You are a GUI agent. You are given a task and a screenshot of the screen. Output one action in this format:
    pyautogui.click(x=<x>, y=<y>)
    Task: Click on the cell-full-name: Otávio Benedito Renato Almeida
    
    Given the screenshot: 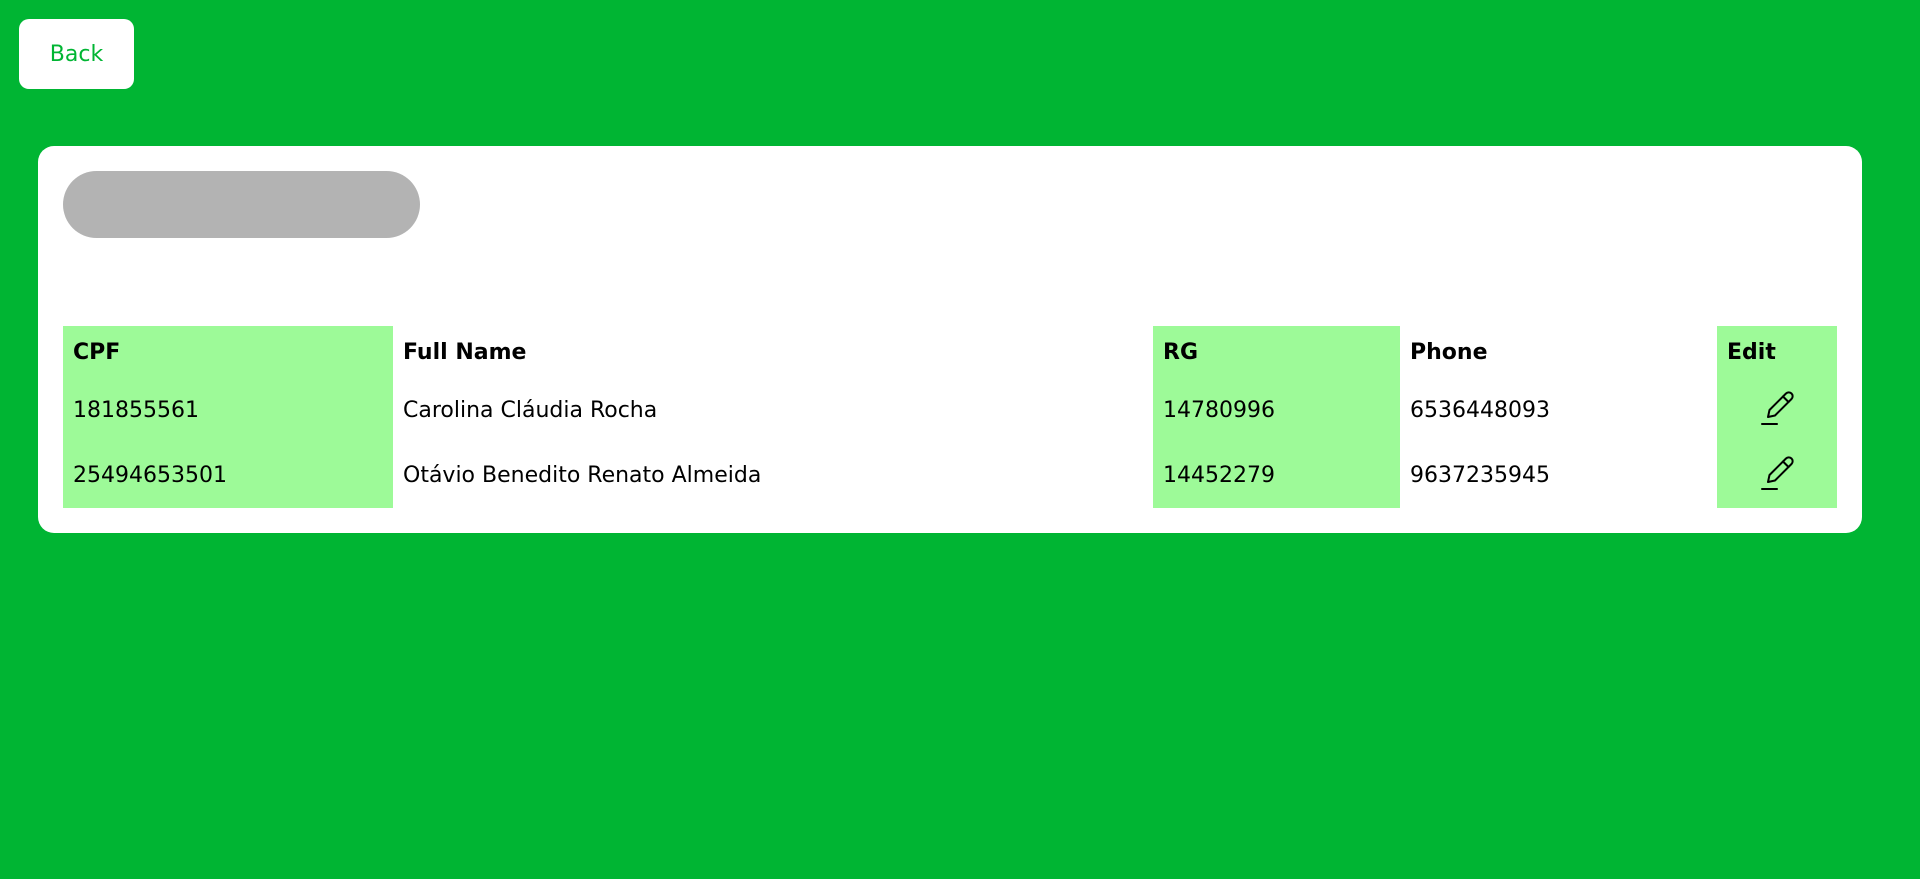 What is the action you would take?
    pyautogui.click(x=582, y=475)
    